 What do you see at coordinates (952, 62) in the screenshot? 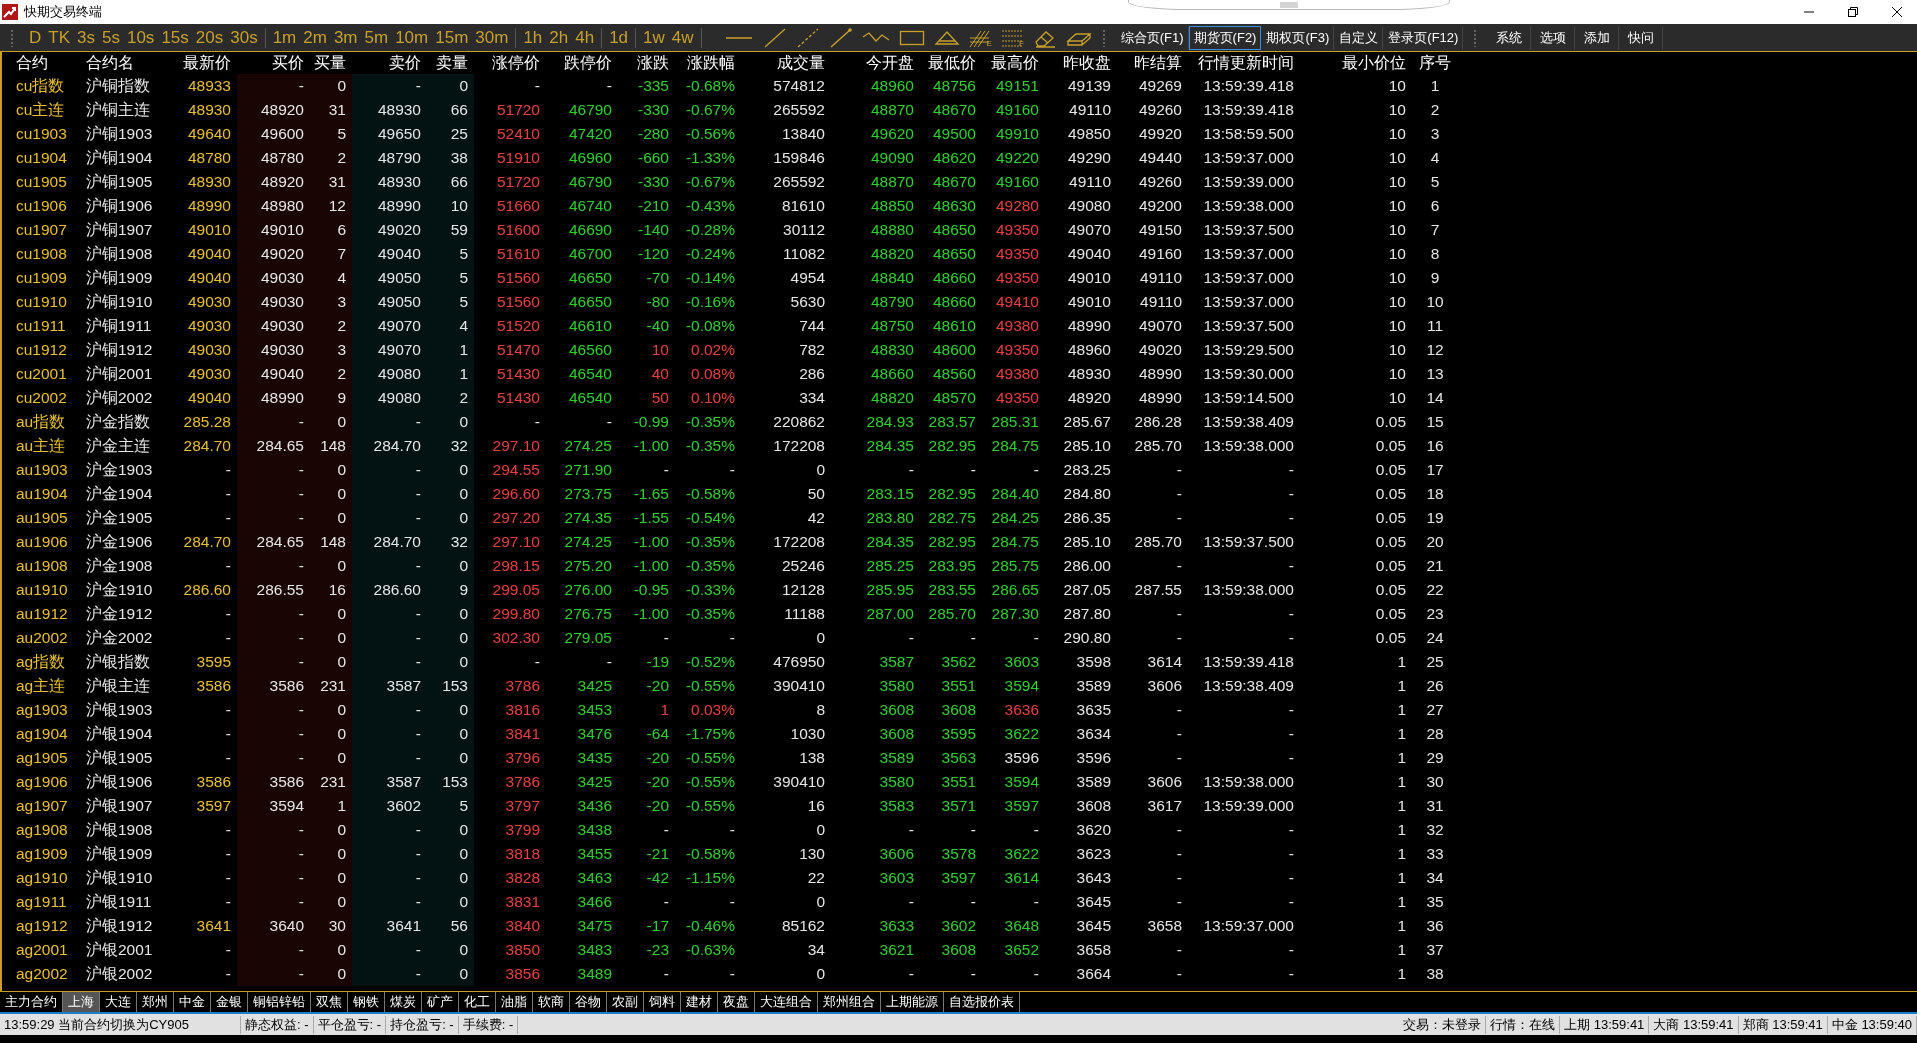
I see `column-header: 最低价` at bounding box center [952, 62].